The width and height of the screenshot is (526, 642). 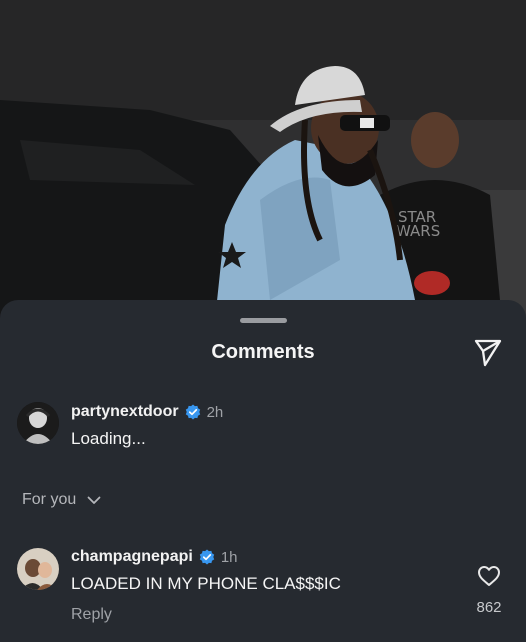 I want to click on comment-username: champagnepapi, so click(x=132, y=557).